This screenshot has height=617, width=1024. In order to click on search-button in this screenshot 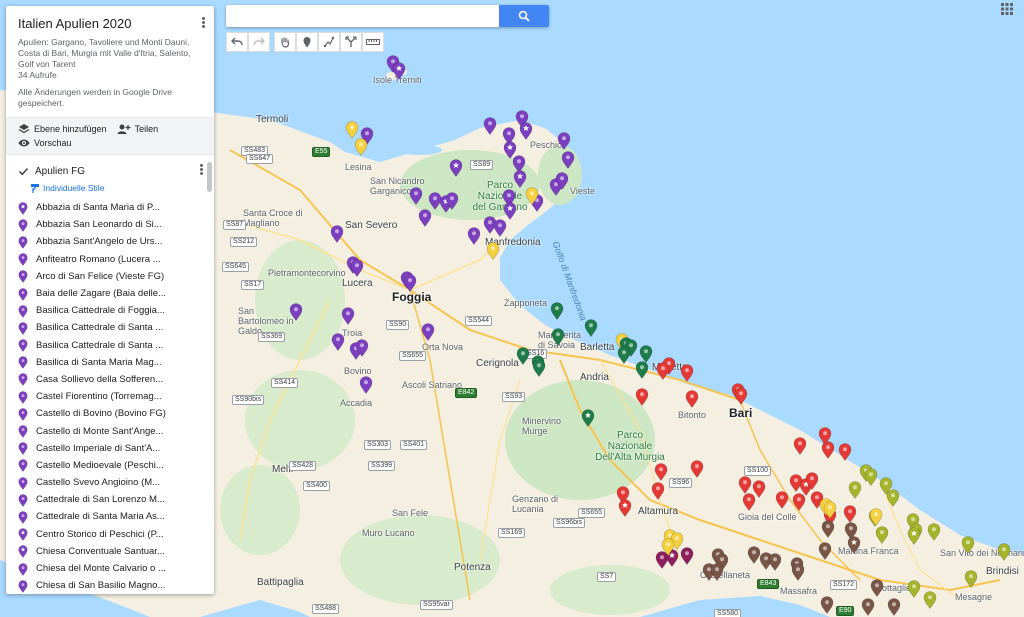, I will do `click(524, 16)`.